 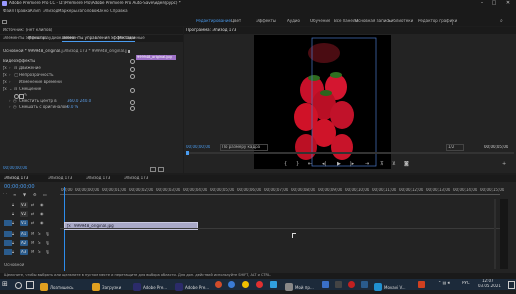 I want to click on menu-file: Файл, so click(x=8, y=11).